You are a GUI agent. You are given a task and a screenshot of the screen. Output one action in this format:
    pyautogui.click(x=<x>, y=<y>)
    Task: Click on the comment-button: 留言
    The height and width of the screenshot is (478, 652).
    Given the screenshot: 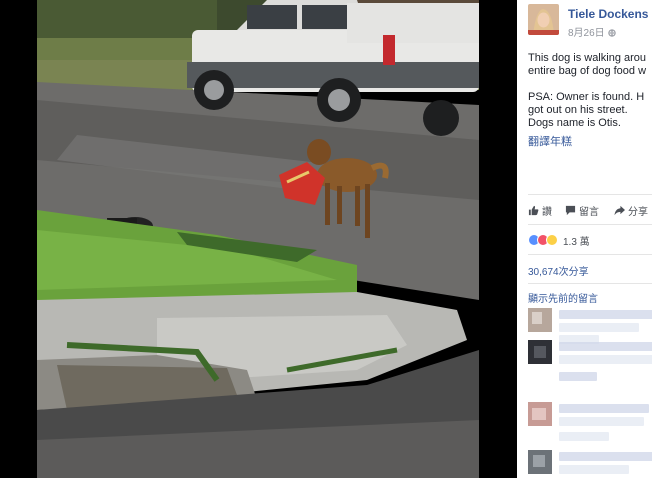 What is the action you would take?
    pyautogui.click(x=582, y=210)
    